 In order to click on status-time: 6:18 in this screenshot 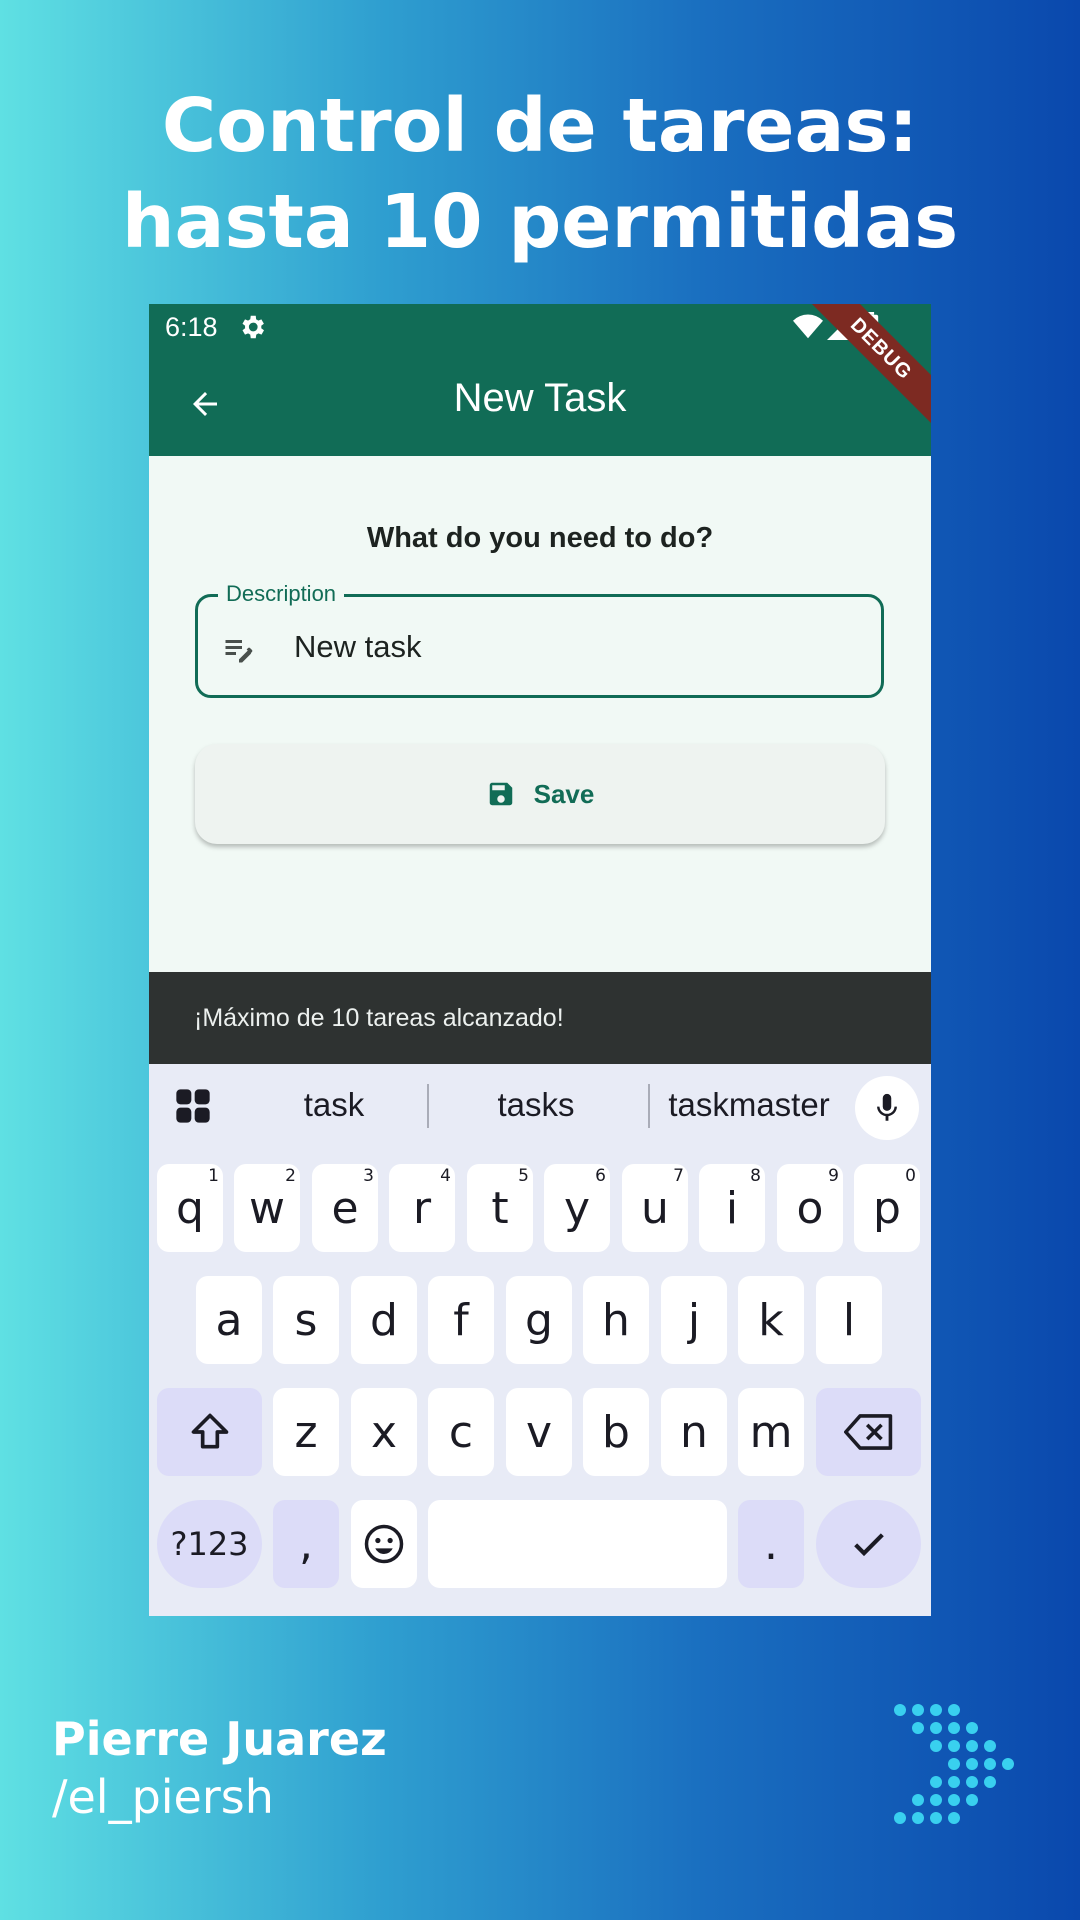, I will do `click(191, 327)`.